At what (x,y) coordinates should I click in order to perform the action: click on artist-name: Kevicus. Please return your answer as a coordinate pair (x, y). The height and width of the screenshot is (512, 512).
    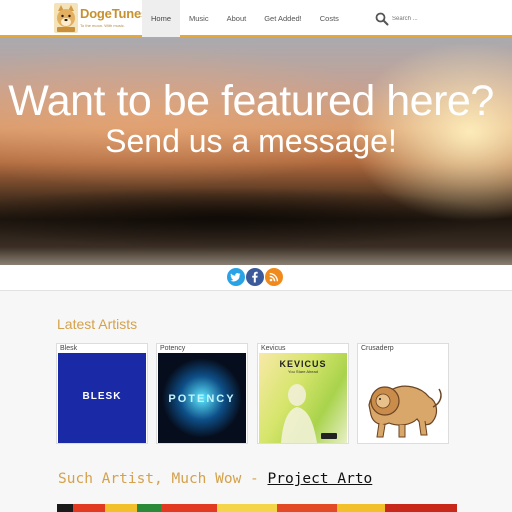
    Looking at the image, I should click on (273, 348).